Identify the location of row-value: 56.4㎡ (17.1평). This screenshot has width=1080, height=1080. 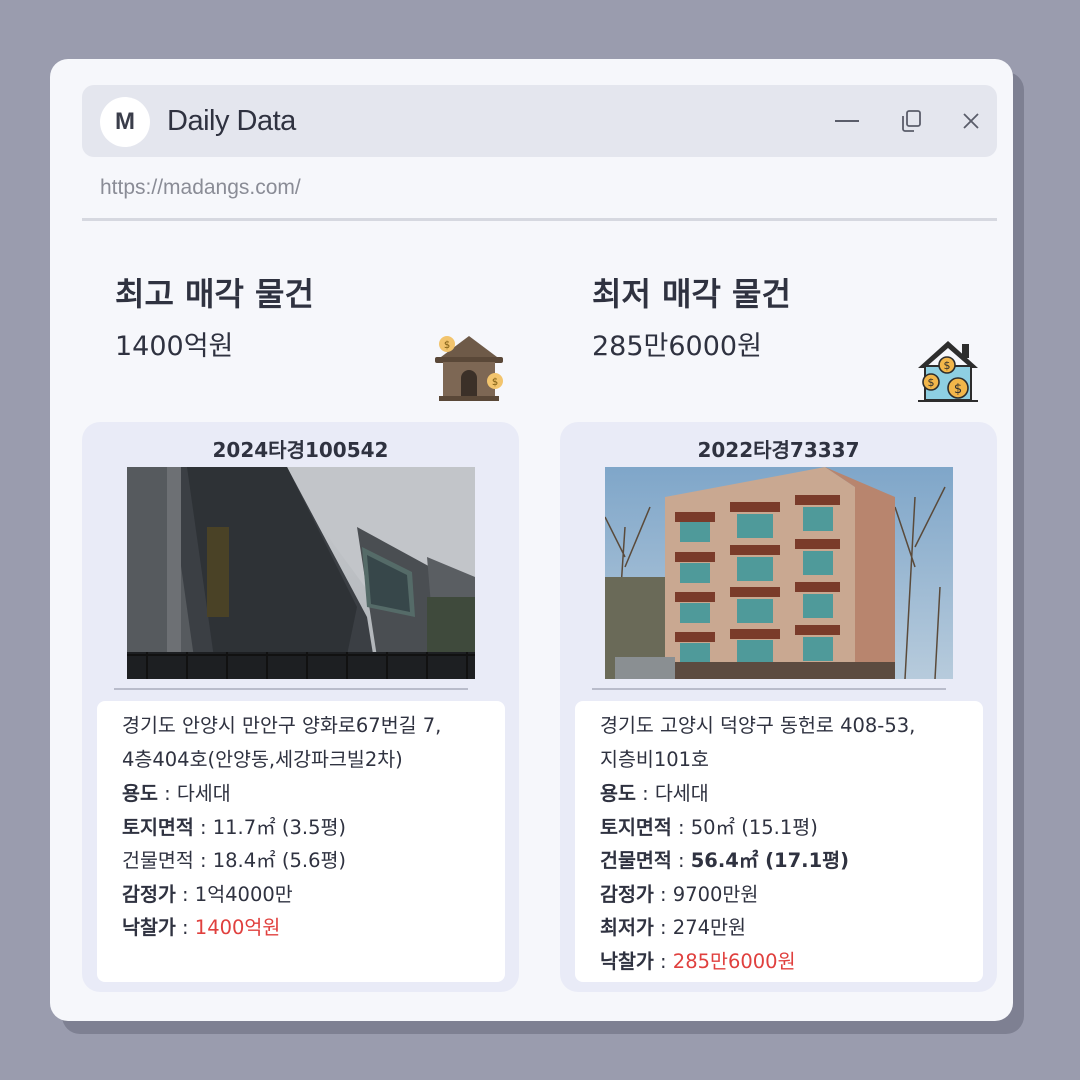
(770, 860).